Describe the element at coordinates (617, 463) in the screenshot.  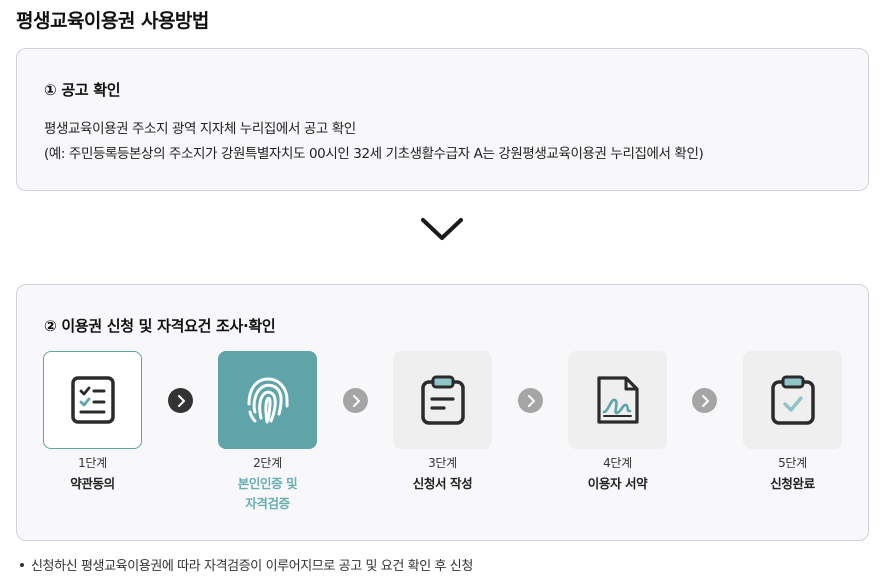
I see `step-number: 4단계` at that location.